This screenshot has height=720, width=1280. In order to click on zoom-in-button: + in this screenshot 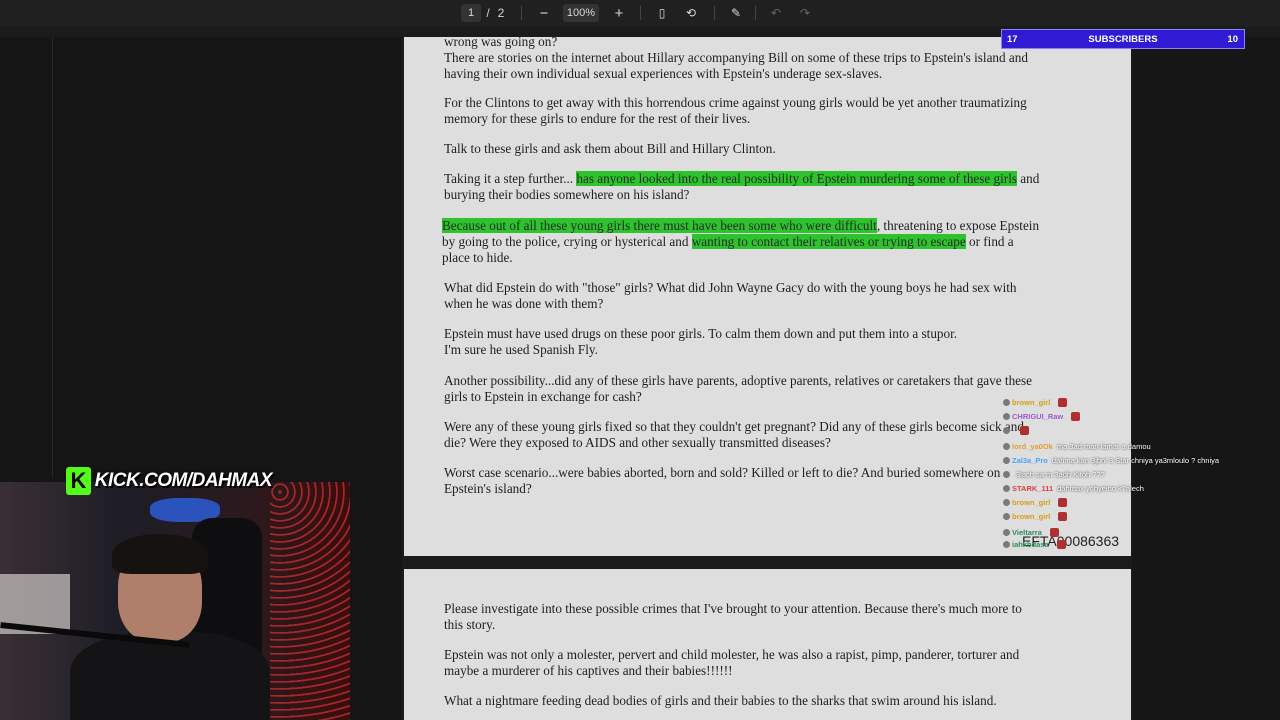, I will do `click(619, 13)`.